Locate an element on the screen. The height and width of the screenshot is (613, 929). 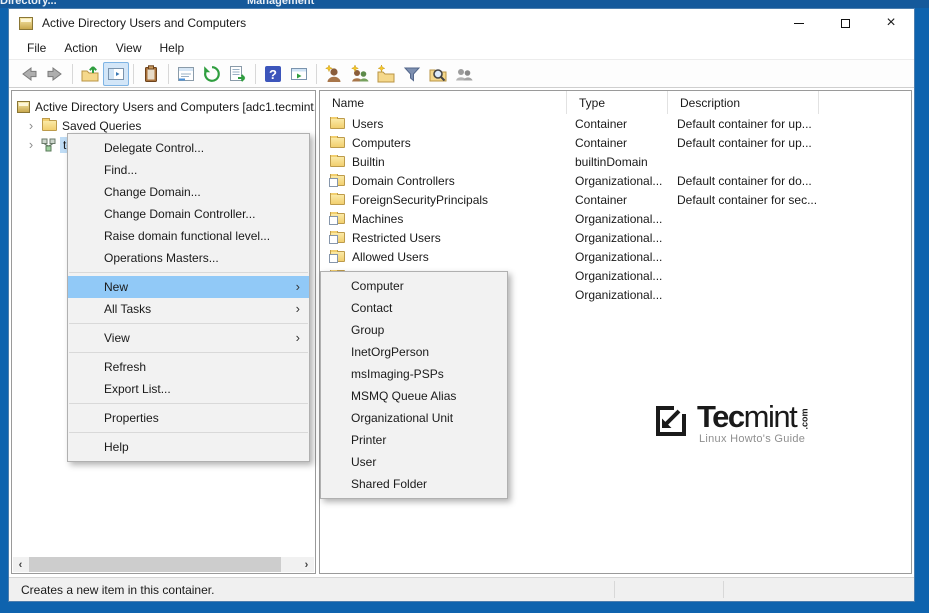
show-console-tree-button is located at coordinates (116, 73).